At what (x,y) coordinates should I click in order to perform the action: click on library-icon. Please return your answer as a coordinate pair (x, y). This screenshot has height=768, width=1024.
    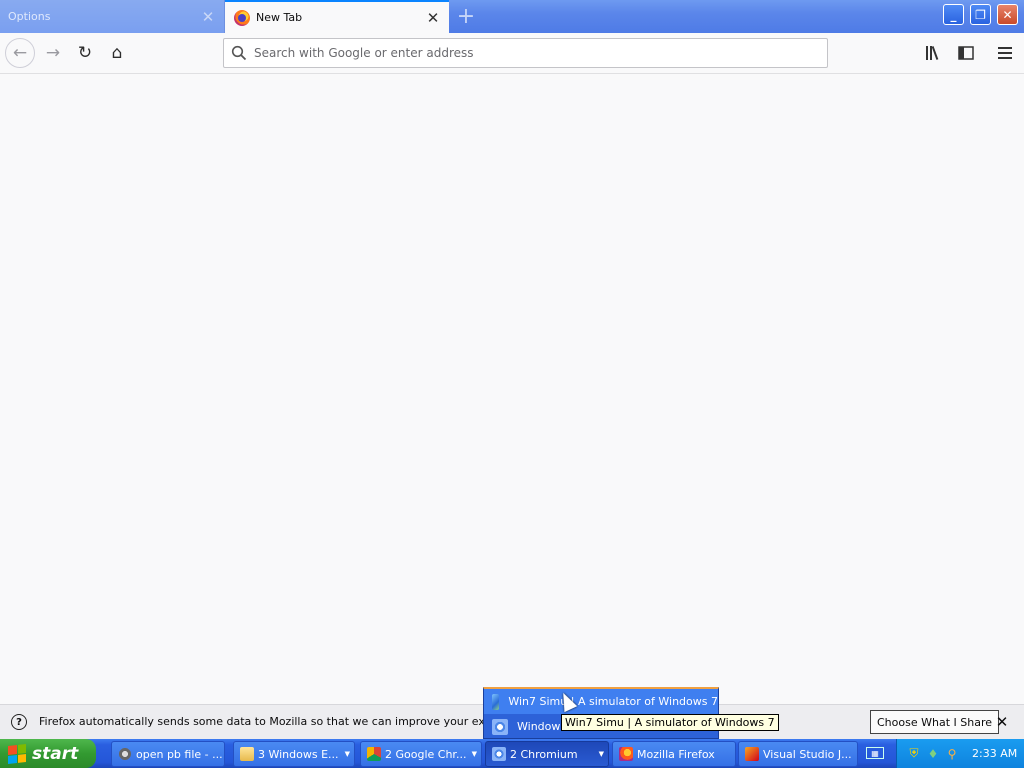
    Looking at the image, I should click on (932, 53).